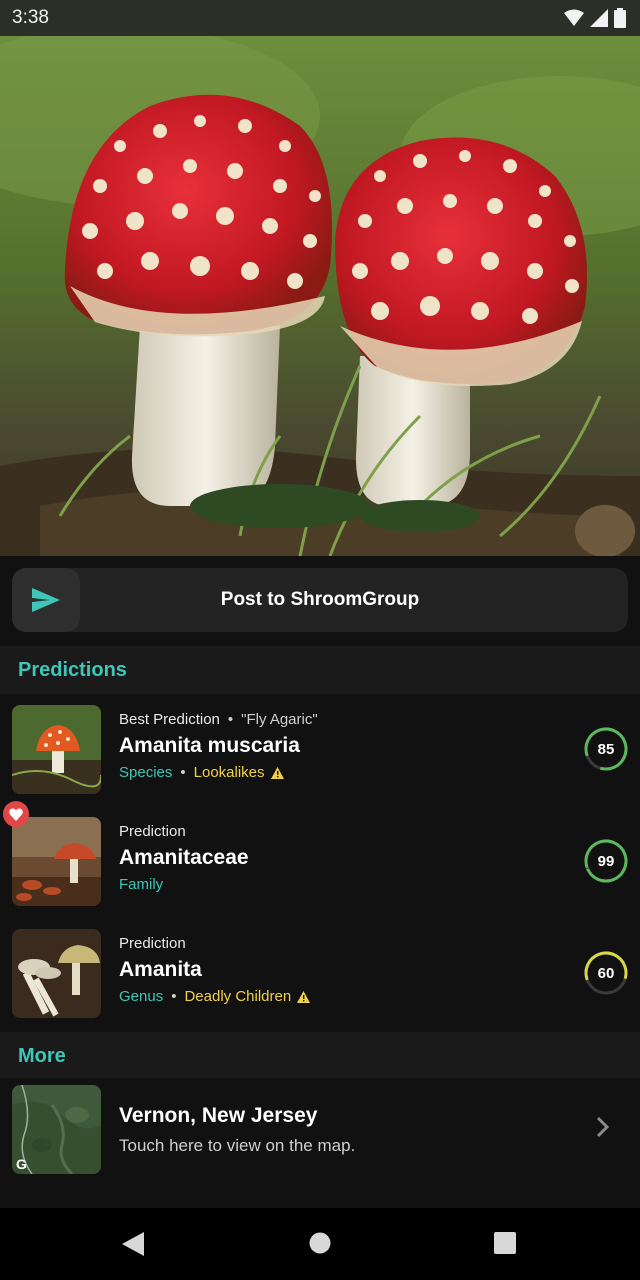 This screenshot has width=640, height=1280. I want to click on chevron-right-icon, so click(603, 1127).